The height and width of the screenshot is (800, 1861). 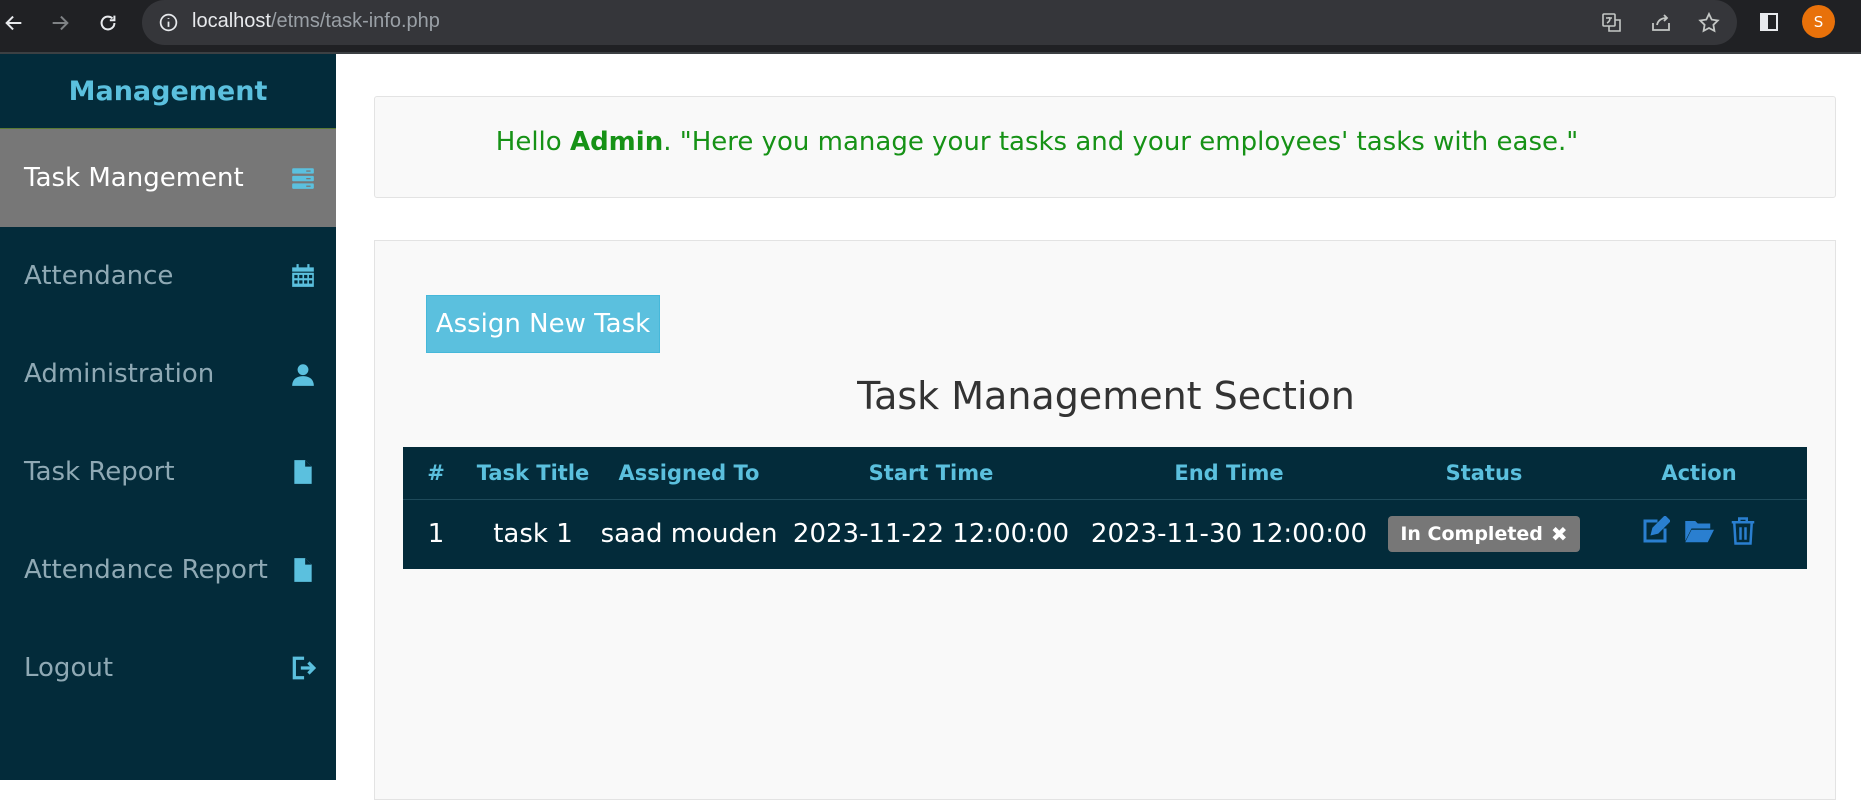 I want to click on reload-button, so click(x=108, y=23).